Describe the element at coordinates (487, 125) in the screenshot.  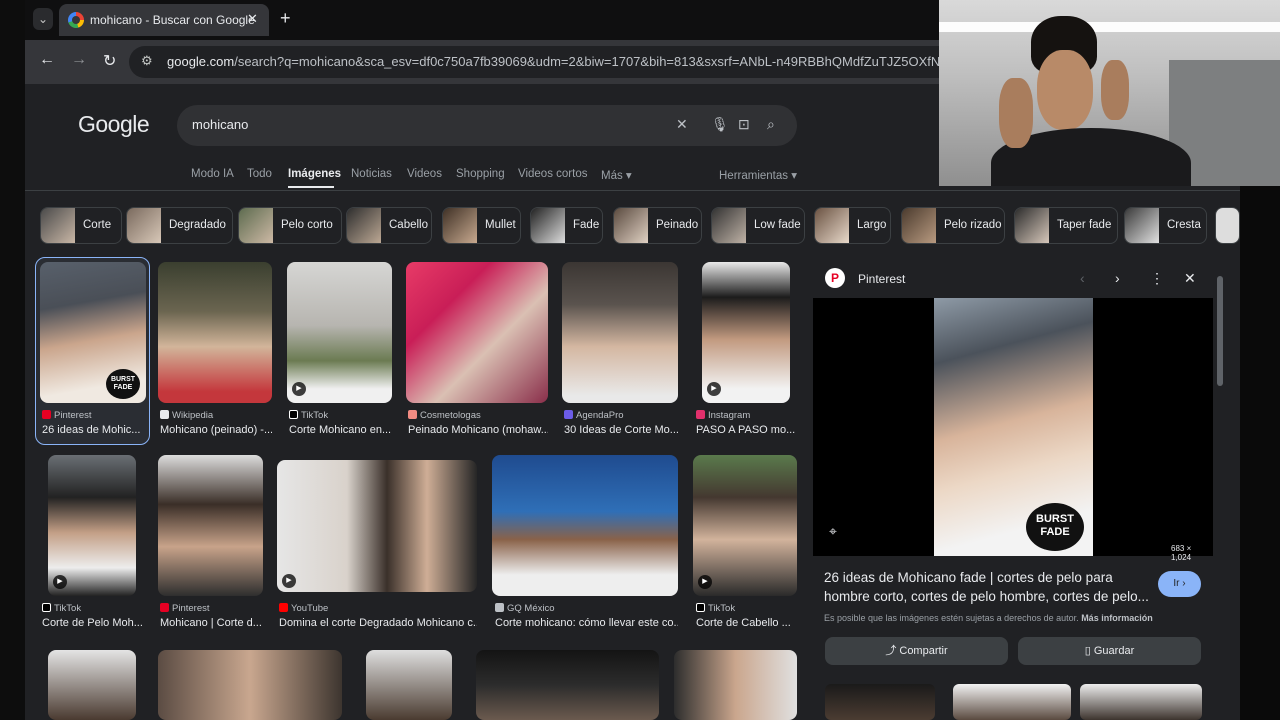
I see `search-box: mohicano ✕ 🎙 ⊡ ⌕` at that location.